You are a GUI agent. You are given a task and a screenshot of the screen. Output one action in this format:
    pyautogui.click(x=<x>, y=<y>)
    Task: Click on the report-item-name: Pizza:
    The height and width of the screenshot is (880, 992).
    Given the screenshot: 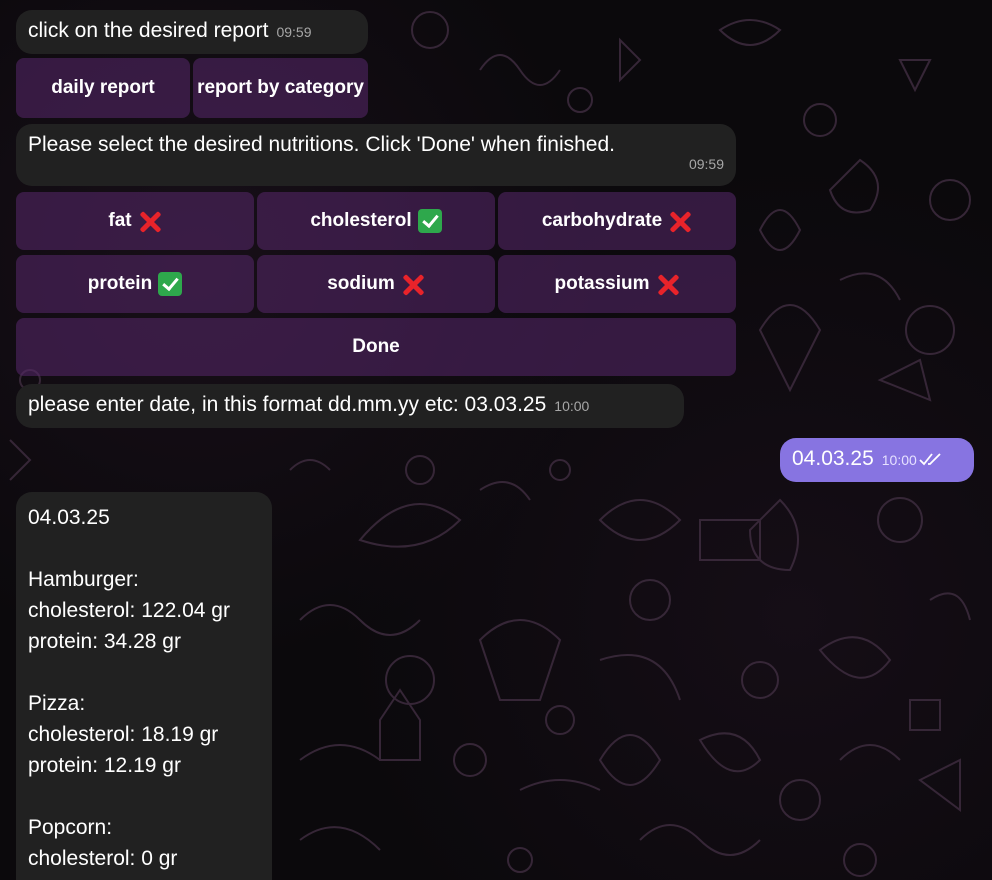 What is the action you would take?
    pyautogui.click(x=57, y=703)
    